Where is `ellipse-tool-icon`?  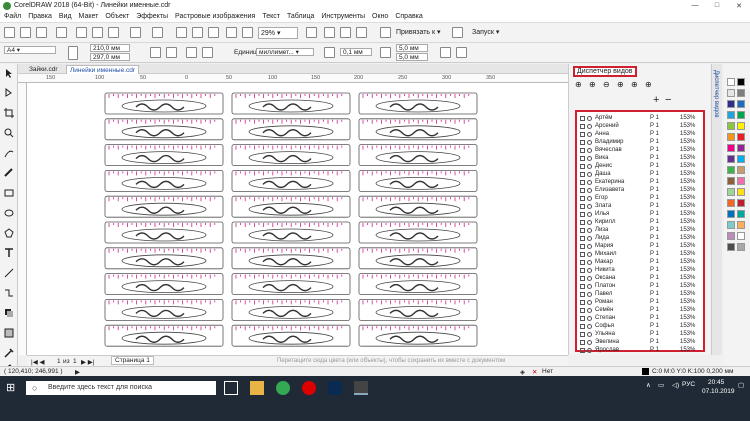
ellipse-tool-icon is located at coordinates (9, 213).